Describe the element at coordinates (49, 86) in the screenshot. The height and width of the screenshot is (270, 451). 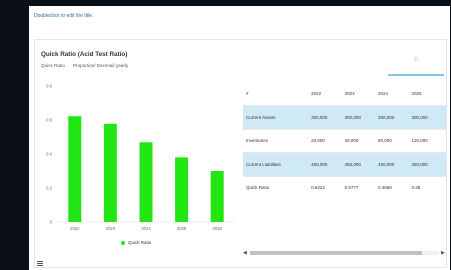
I see `y-tick-label: 0.8` at that location.